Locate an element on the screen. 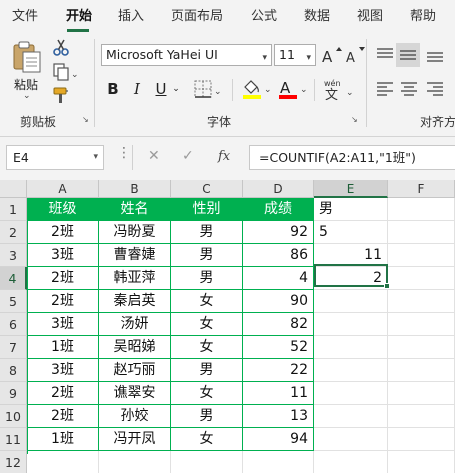 Image resolution: width=455 pixels, height=473 pixels. cell-e8 is located at coordinates (351, 370).